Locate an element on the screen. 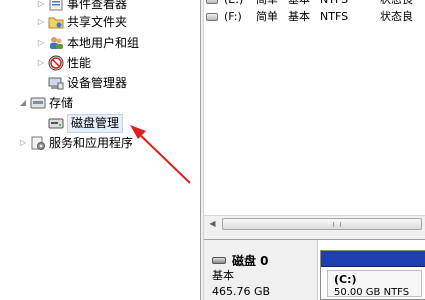 The width and height of the screenshot is (425, 300). disk-icon is located at coordinates (219, 260).